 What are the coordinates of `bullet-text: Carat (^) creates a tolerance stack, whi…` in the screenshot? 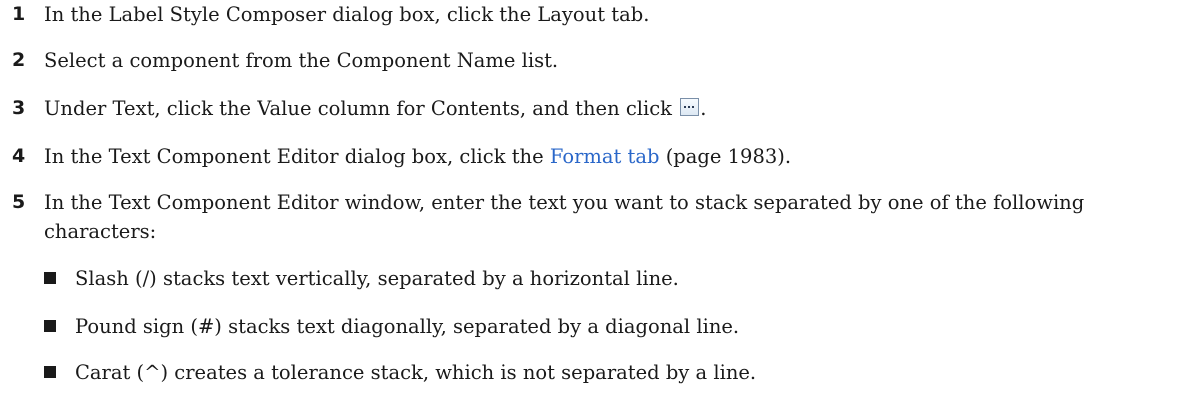 It's located at (416, 372).